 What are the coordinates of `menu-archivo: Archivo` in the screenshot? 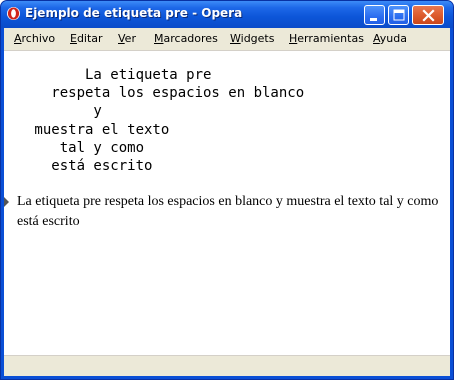 It's located at (34, 38).